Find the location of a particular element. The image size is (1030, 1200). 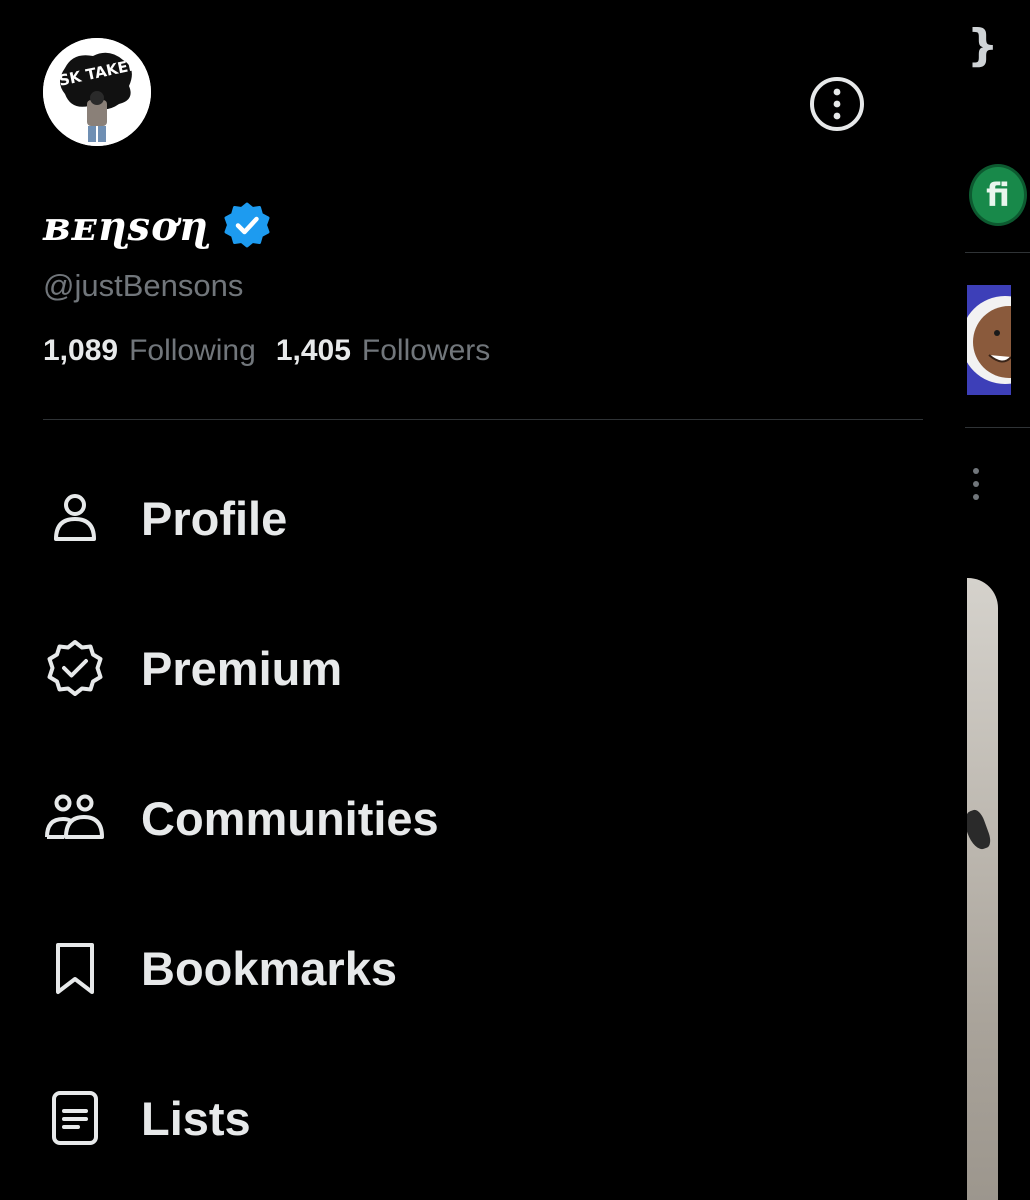

followers-stat: 1,405 Followers is located at coordinates (383, 351).